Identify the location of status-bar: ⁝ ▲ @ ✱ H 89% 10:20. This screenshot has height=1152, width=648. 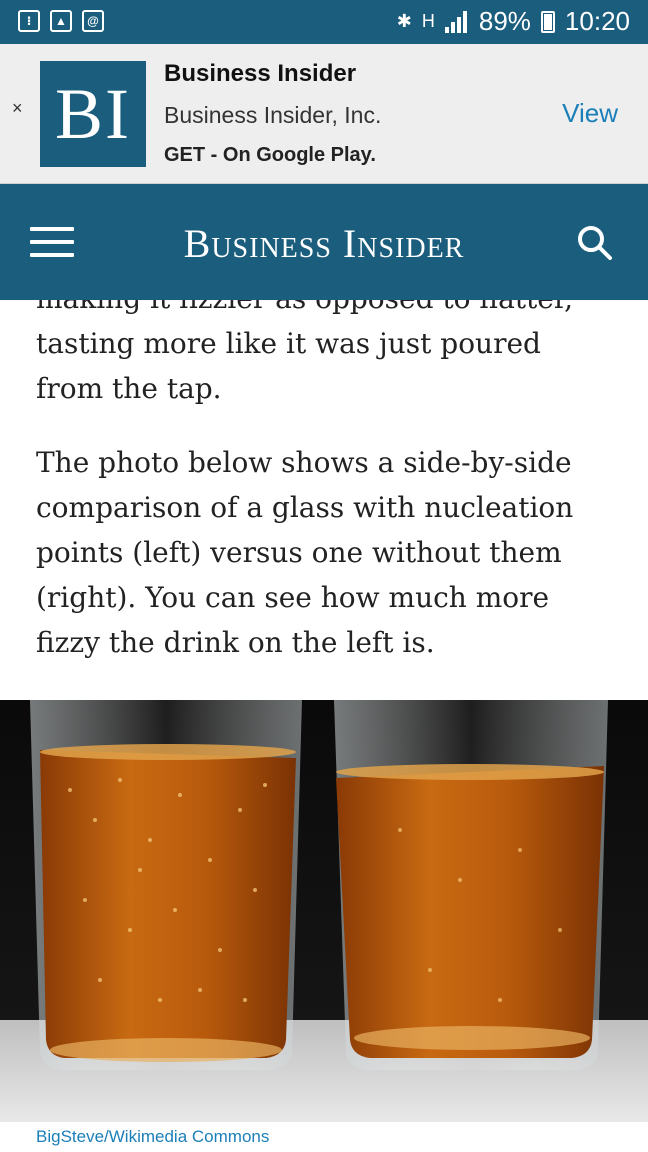
(324, 22).